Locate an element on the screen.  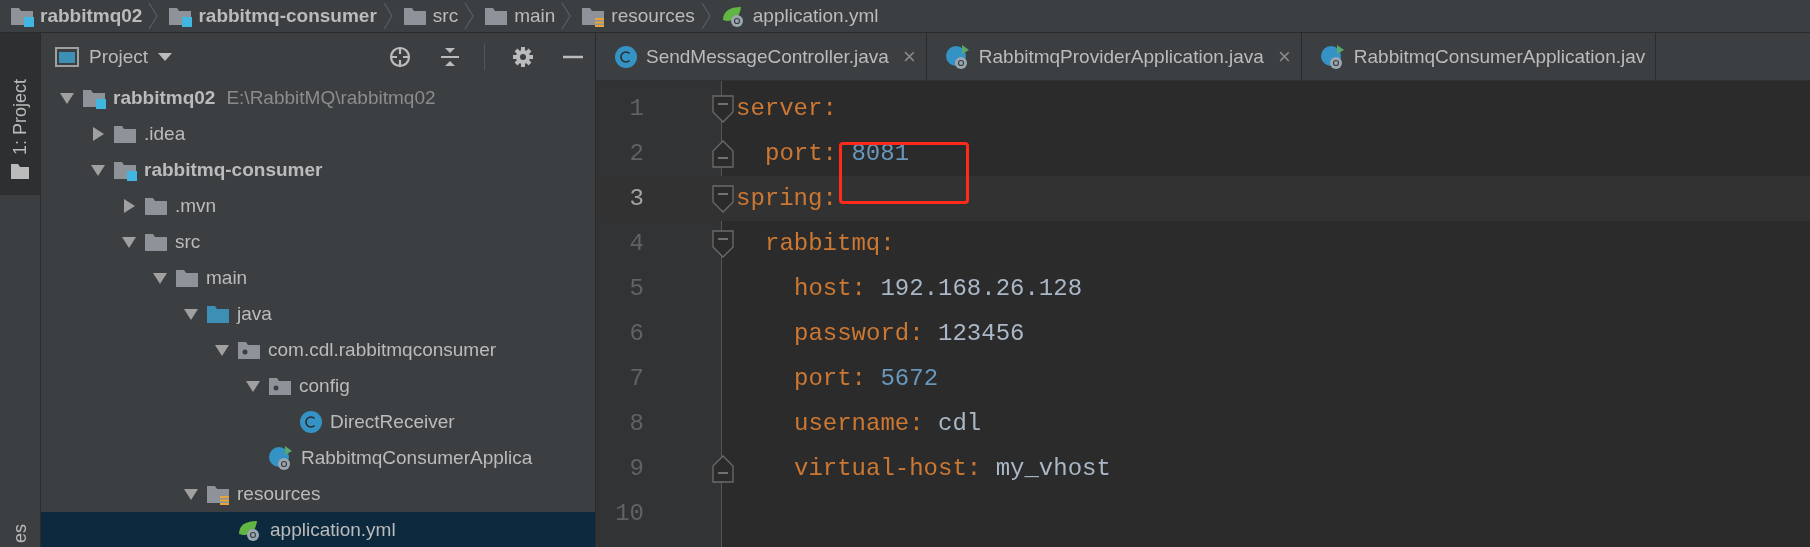
tool-window-label: 1: Project is located at coordinates (20, 116).